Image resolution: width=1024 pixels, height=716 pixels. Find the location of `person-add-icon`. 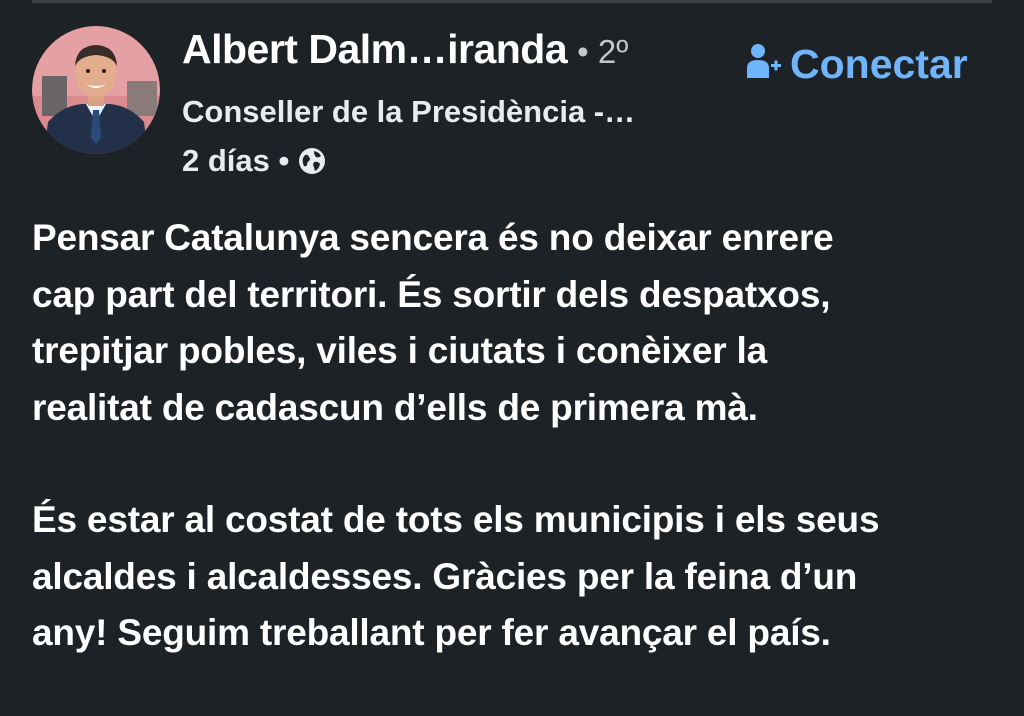

person-add-icon is located at coordinates (764, 64).